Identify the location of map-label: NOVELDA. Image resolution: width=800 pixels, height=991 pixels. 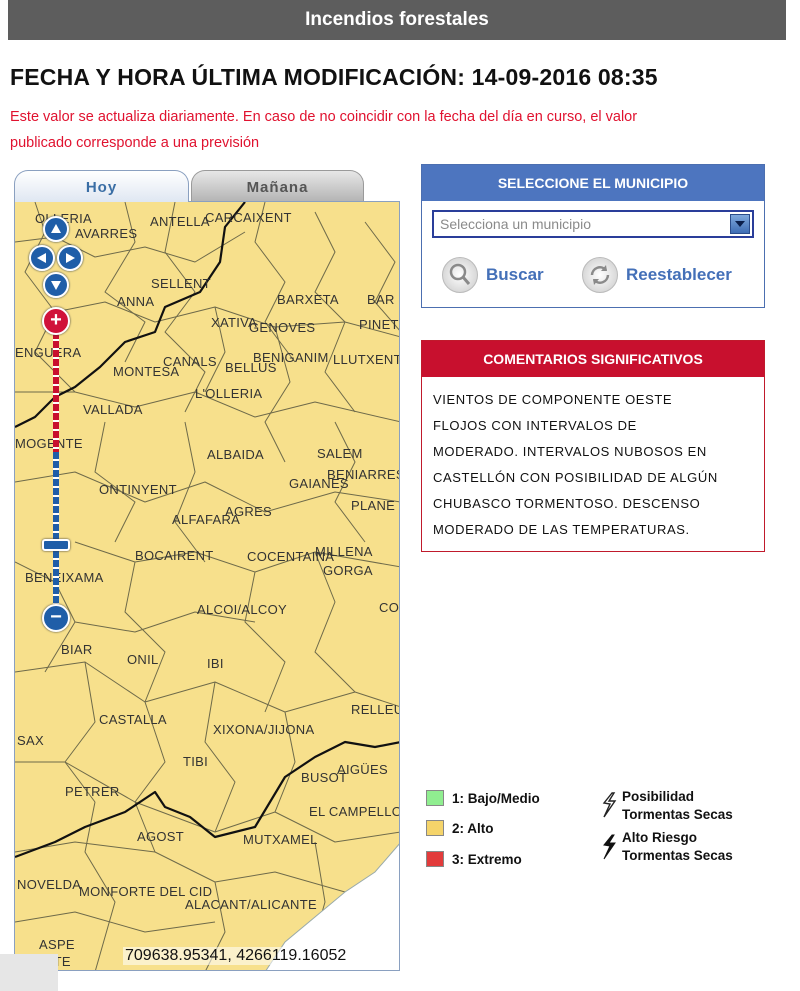
(49, 884).